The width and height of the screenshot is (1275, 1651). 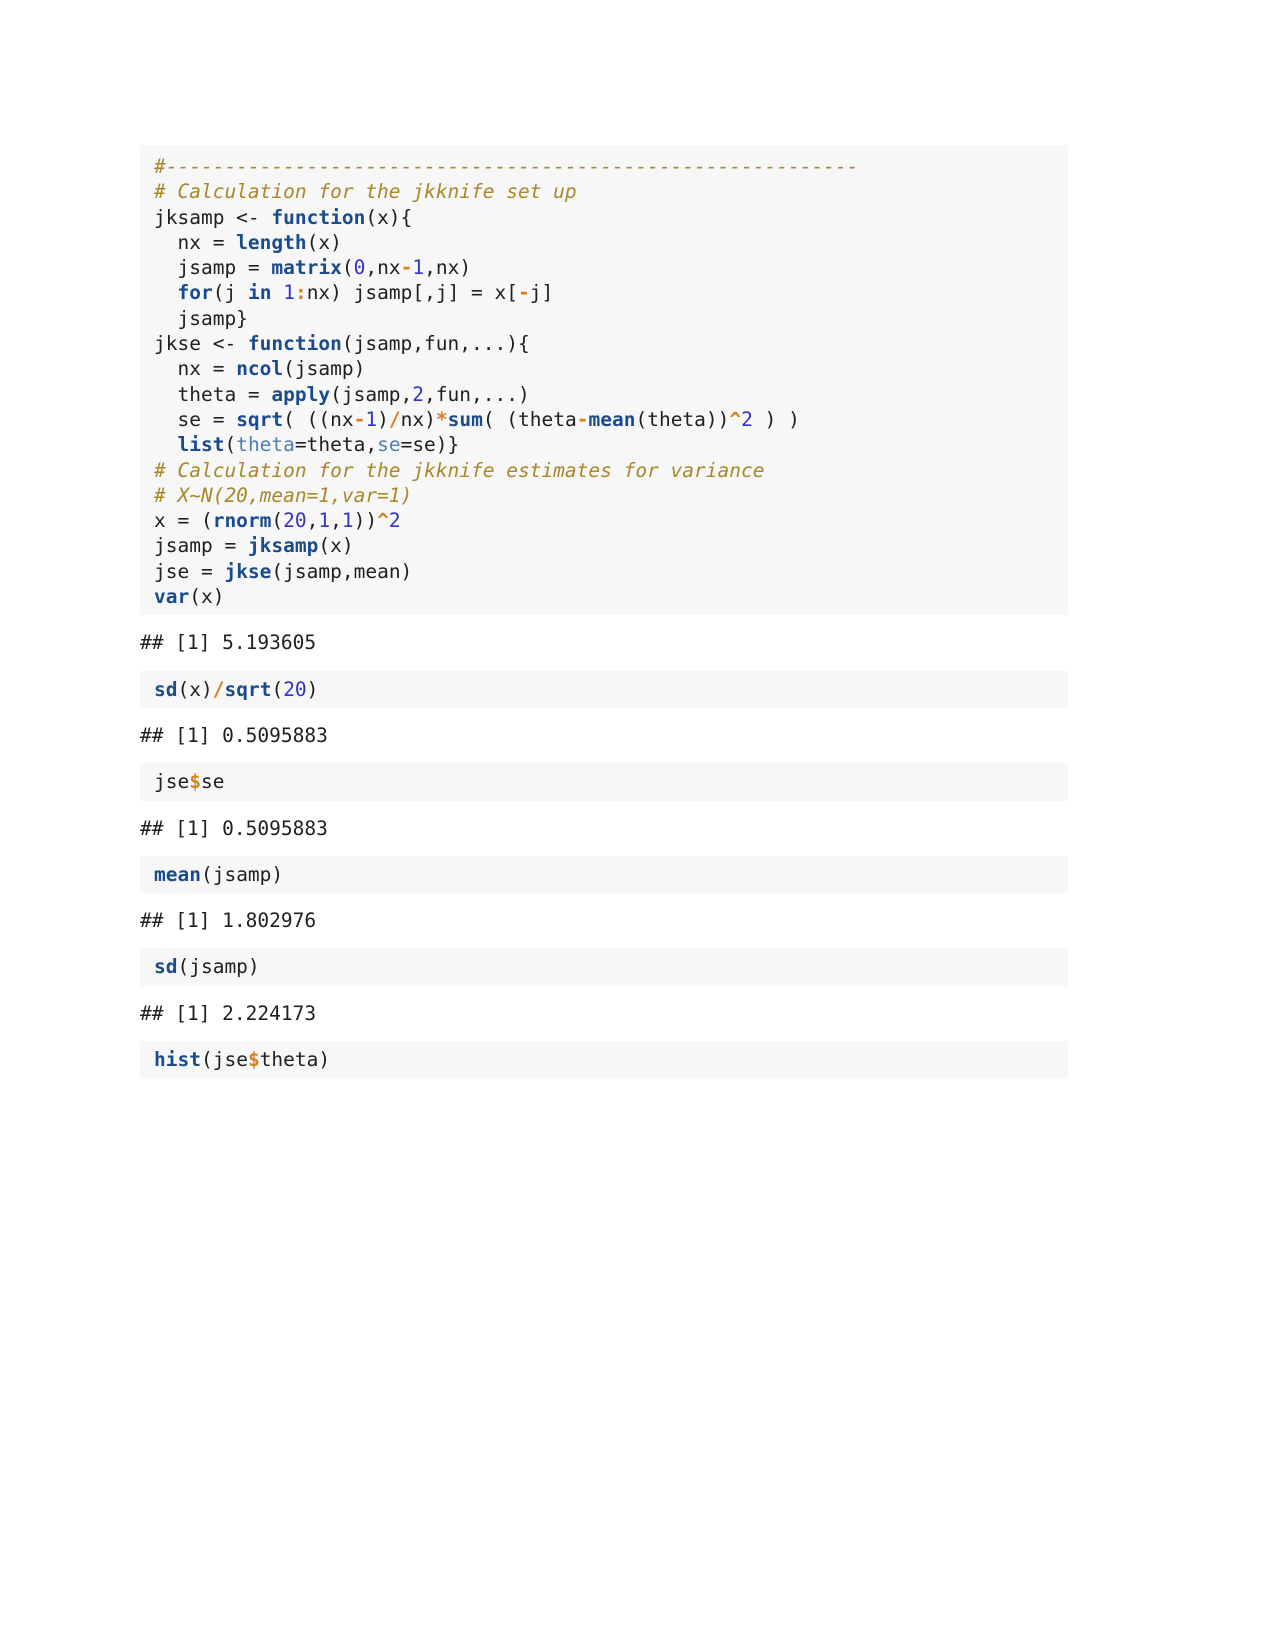 What do you see at coordinates (435, 344) in the screenshot?
I see `token-pl: (jsamp,fun,...){` at bounding box center [435, 344].